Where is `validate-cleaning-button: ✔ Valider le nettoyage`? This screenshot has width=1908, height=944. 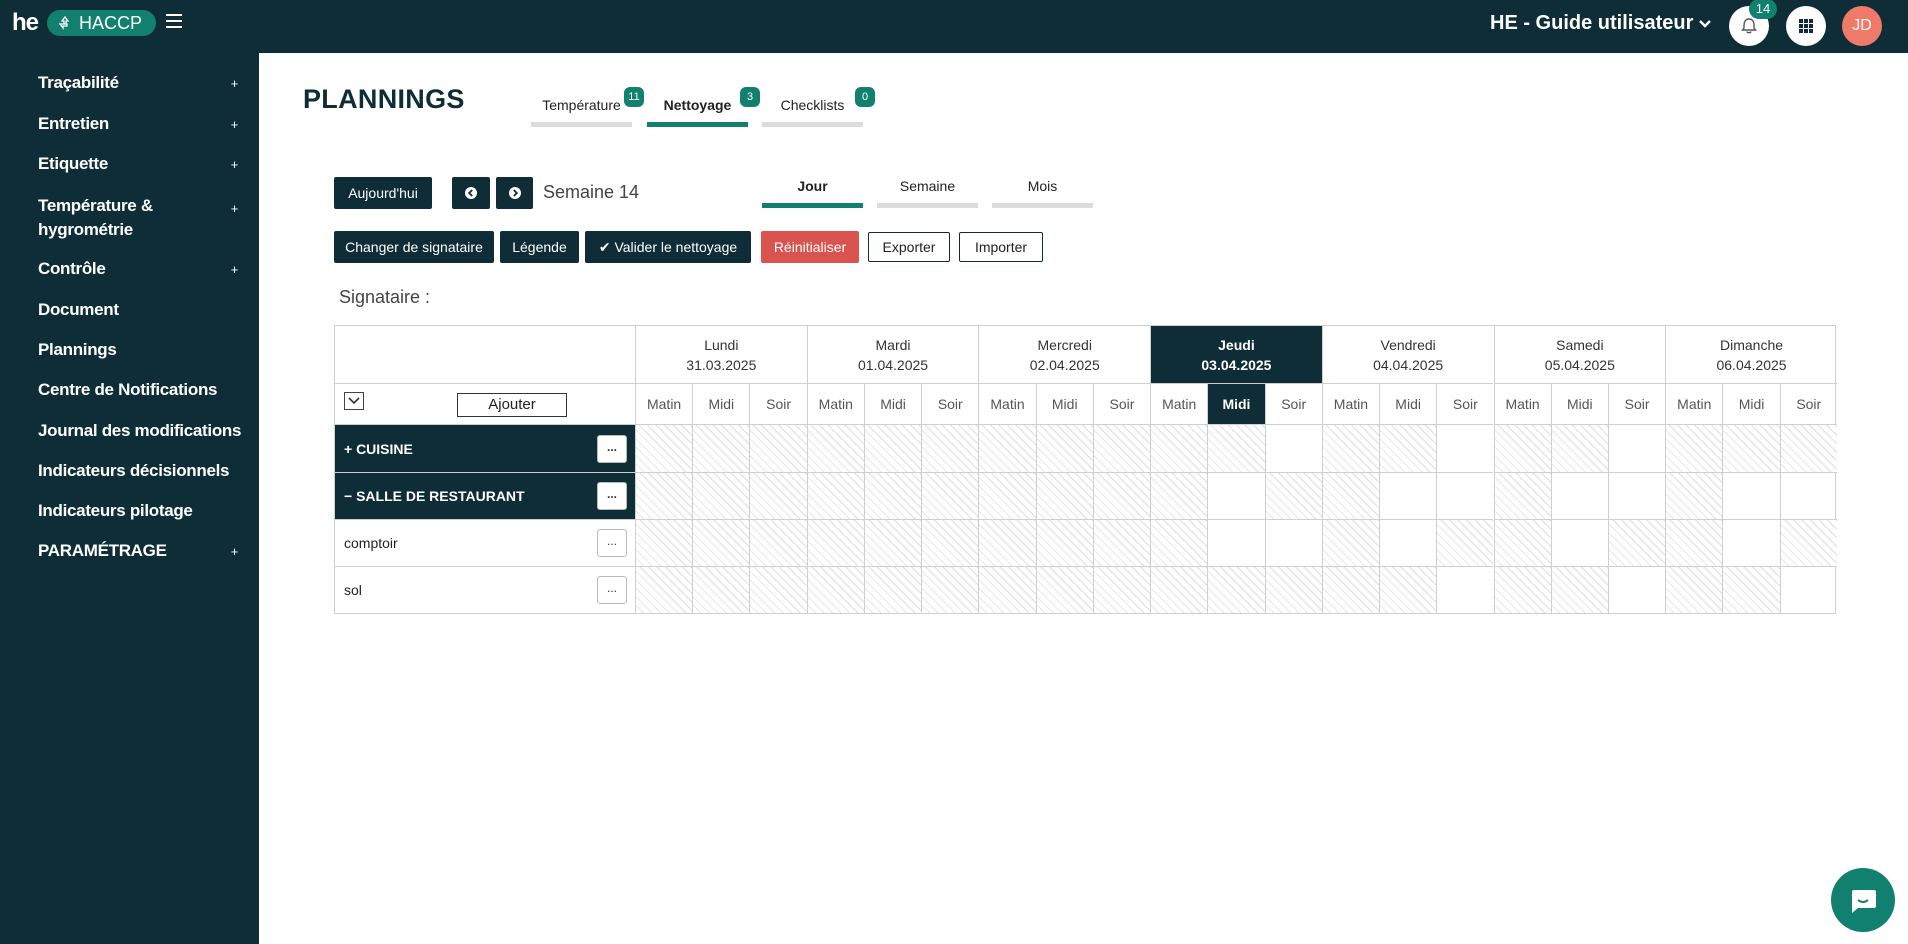
validate-cleaning-button: ✔ Valider le nettoyage is located at coordinates (668, 247).